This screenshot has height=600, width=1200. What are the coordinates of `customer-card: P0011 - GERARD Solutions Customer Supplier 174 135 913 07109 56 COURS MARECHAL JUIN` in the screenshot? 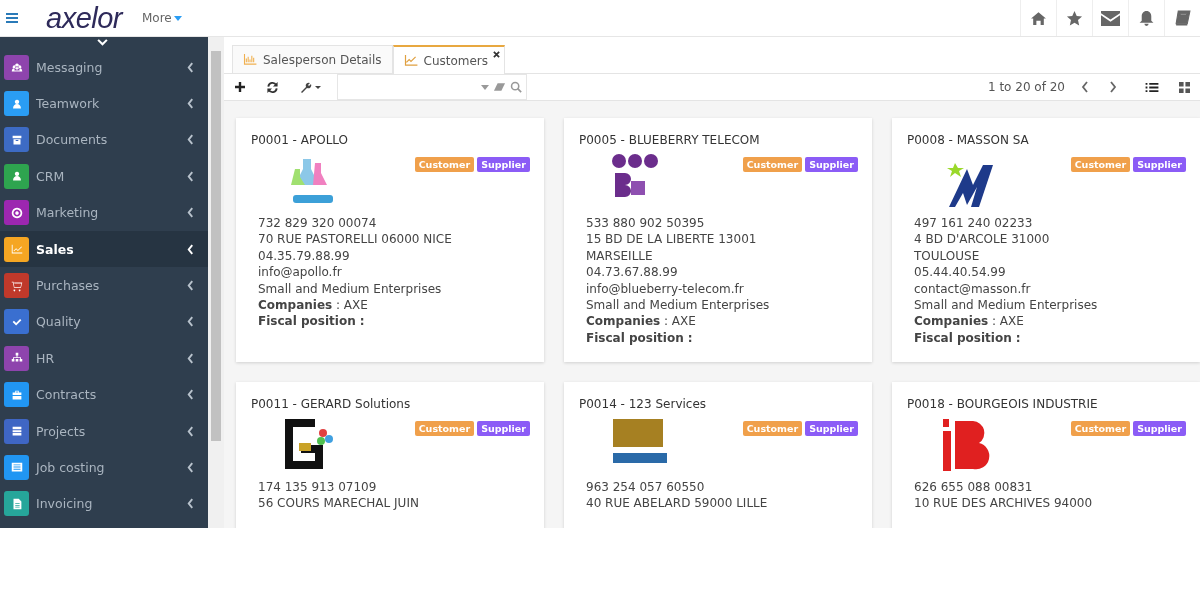 It's located at (390, 455).